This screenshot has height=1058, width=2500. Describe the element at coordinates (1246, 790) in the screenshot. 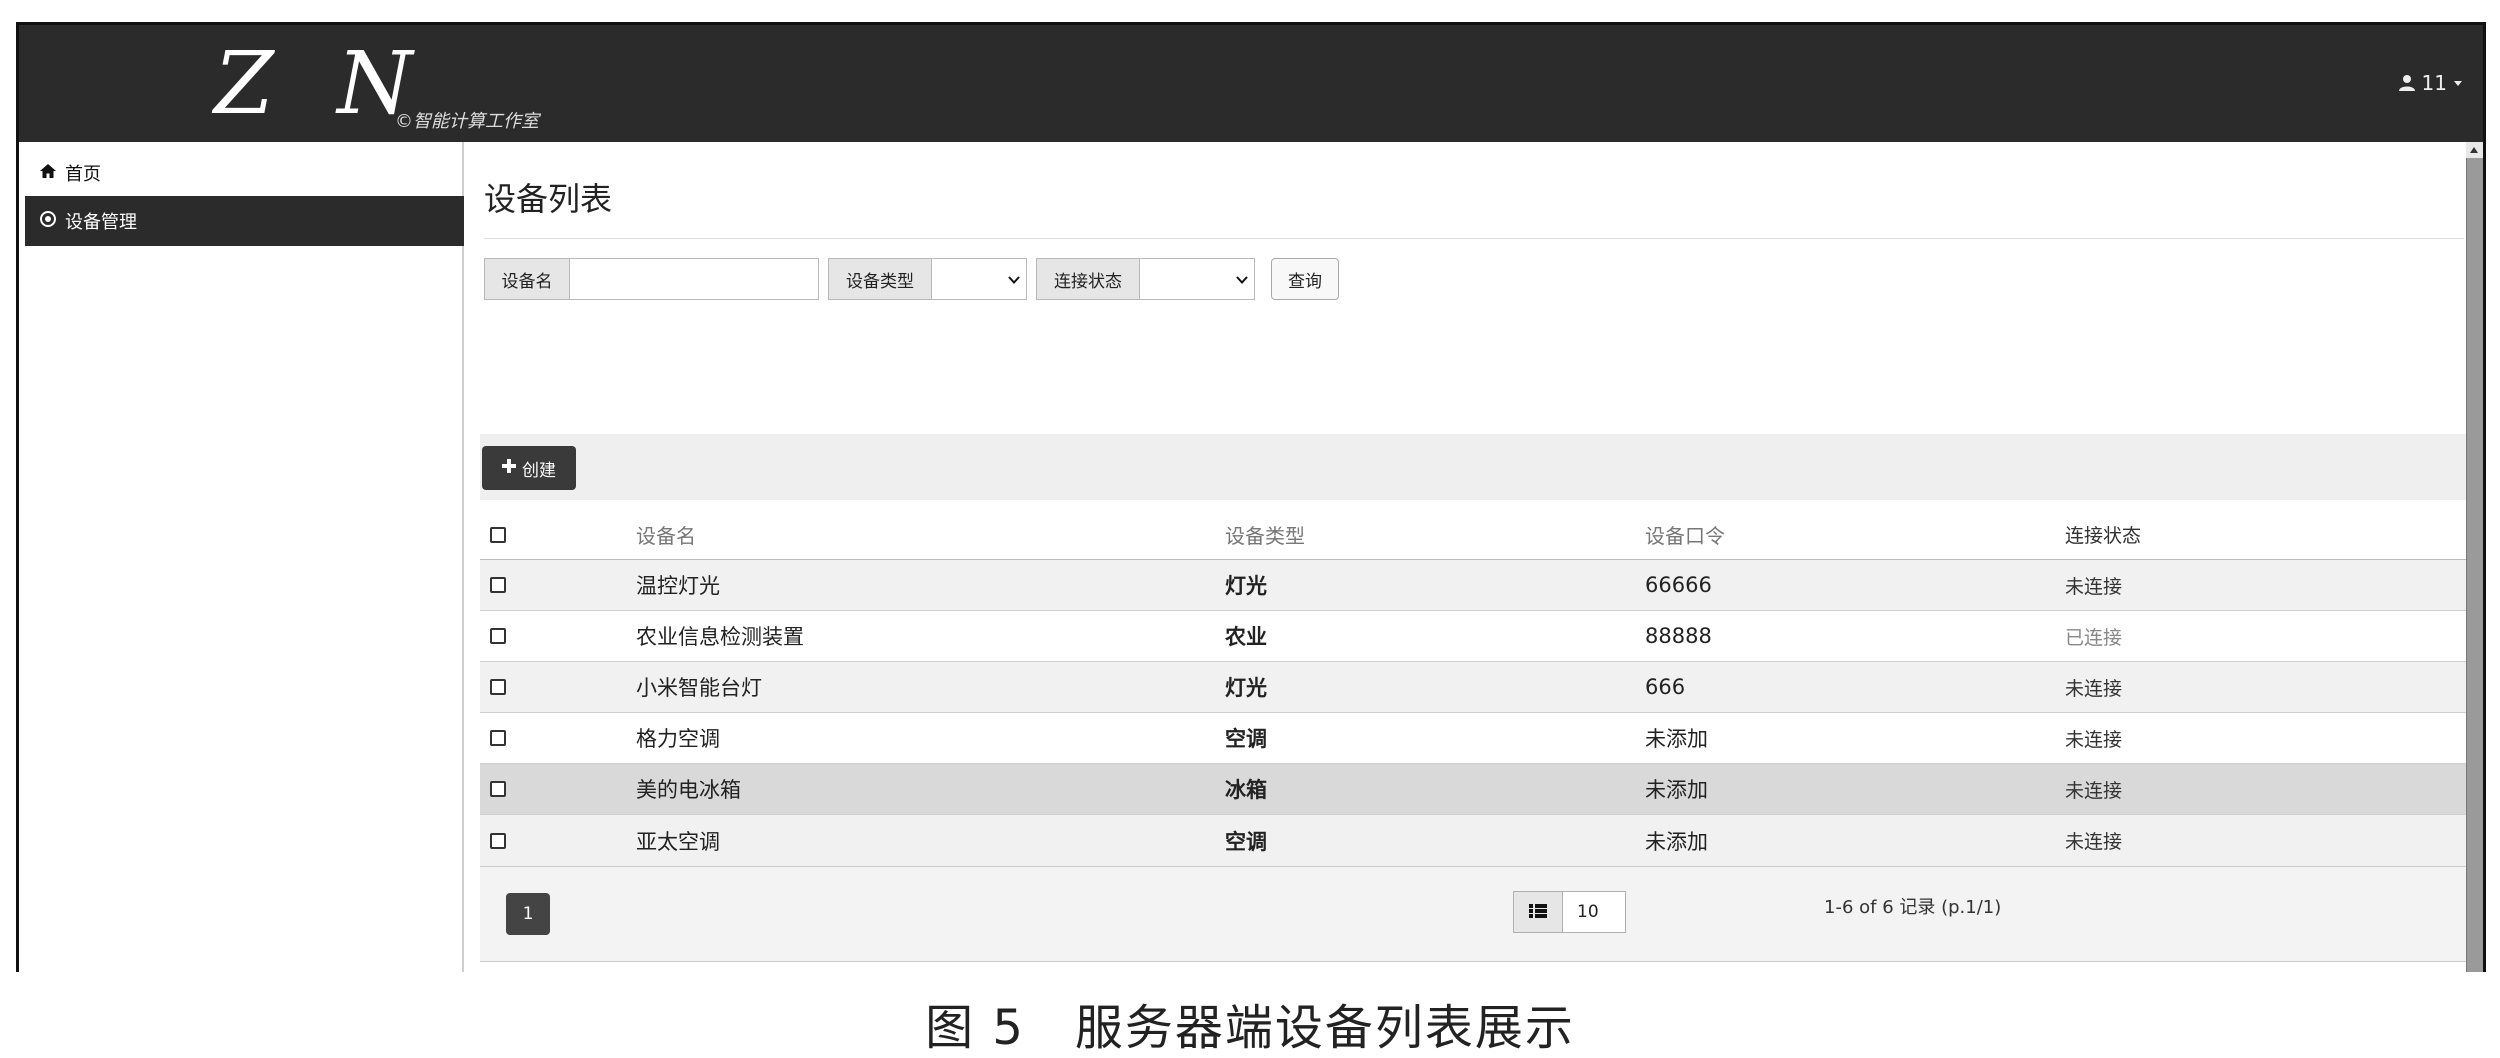

I see `device-type-cell: 冰箱` at that location.